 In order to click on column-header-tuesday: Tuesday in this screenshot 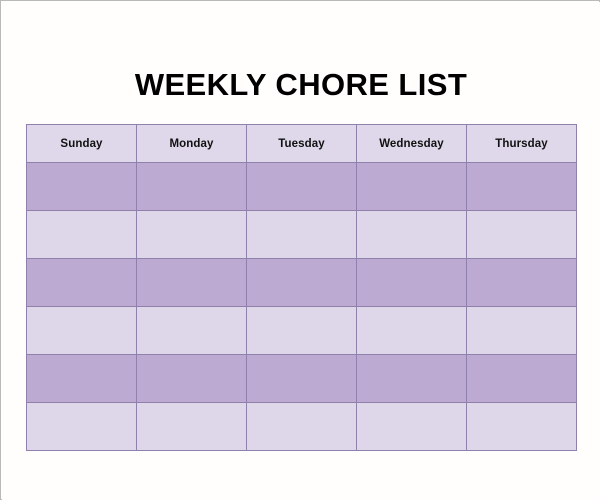, I will do `click(301, 143)`.